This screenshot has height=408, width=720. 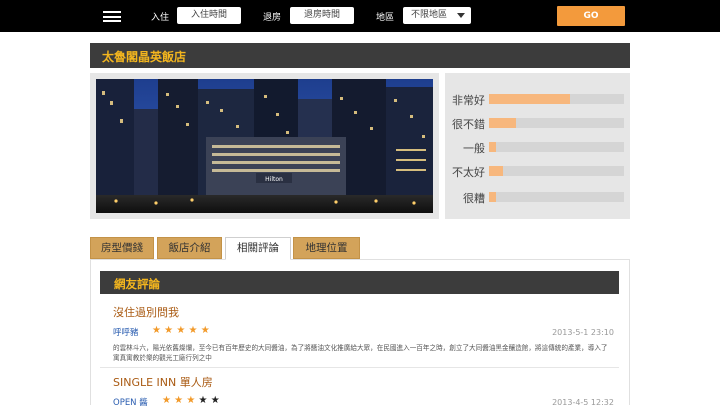 What do you see at coordinates (112, 16) in the screenshot?
I see `menu-icon` at bounding box center [112, 16].